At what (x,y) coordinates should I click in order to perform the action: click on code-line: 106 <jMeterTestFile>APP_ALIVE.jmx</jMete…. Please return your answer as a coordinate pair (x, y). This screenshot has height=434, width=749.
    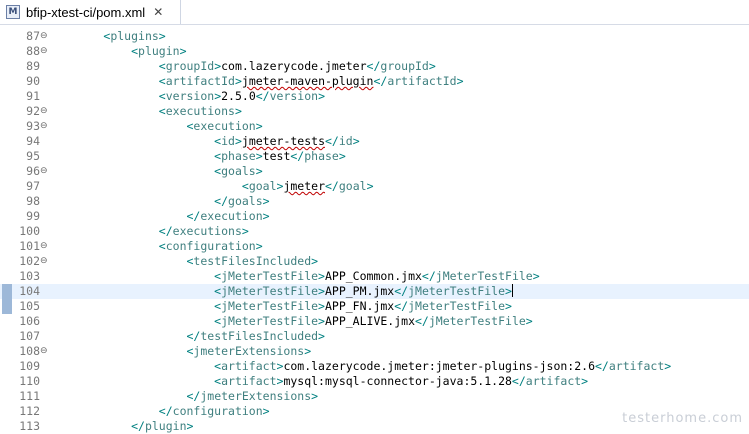
    Looking at the image, I should click on (374, 321).